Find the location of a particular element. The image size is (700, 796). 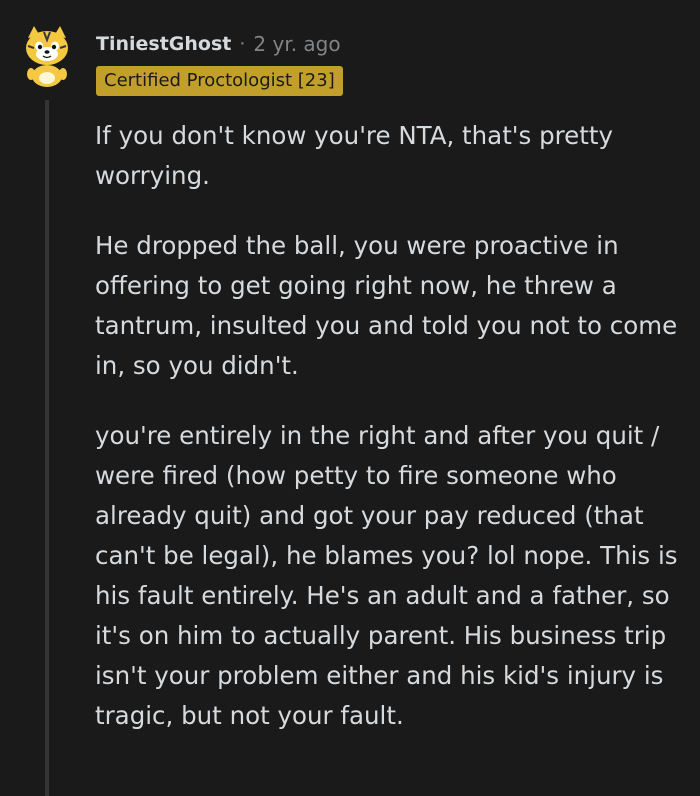

snoo-avatar-icon is located at coordinates (47, 56).